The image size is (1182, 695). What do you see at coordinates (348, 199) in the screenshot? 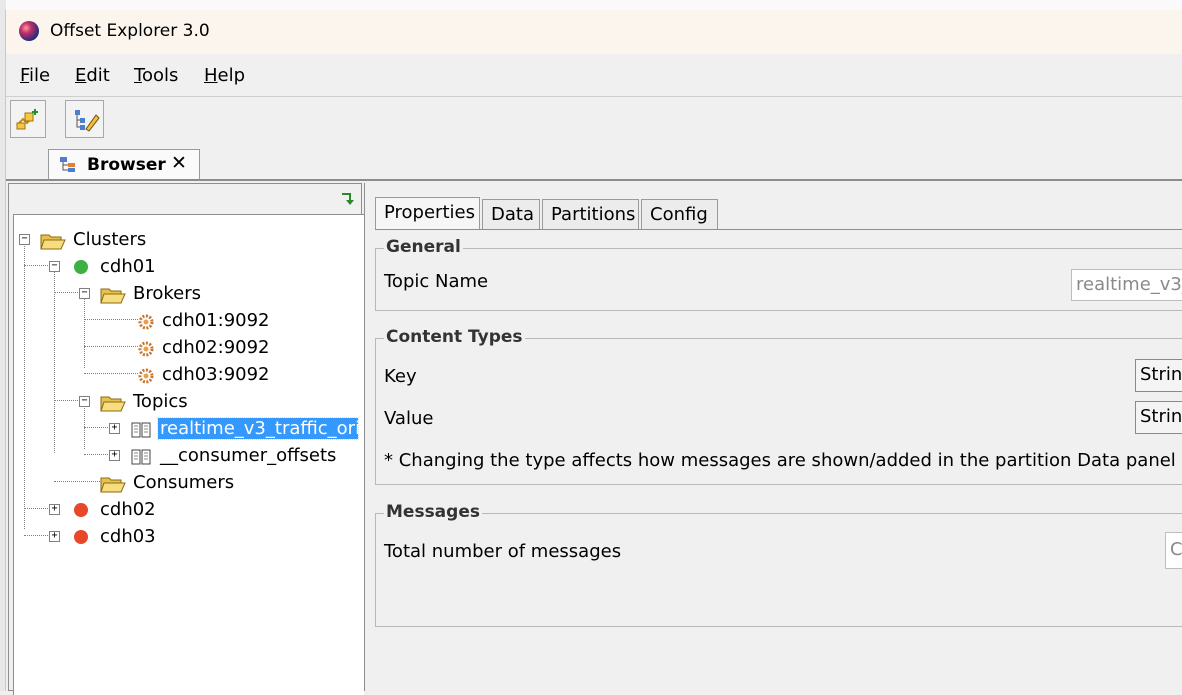
I see `expand-arrow-icon` at bounding box center [348, 199].